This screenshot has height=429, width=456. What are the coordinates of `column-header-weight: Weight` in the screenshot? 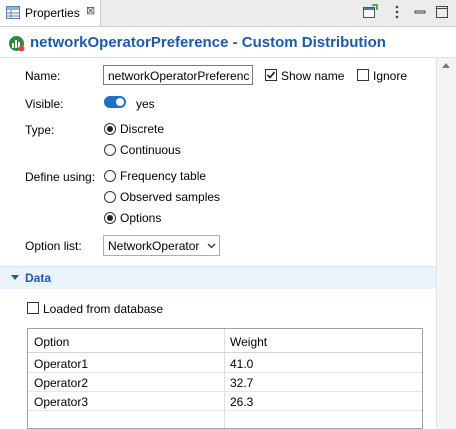 It's located at (249, 342).